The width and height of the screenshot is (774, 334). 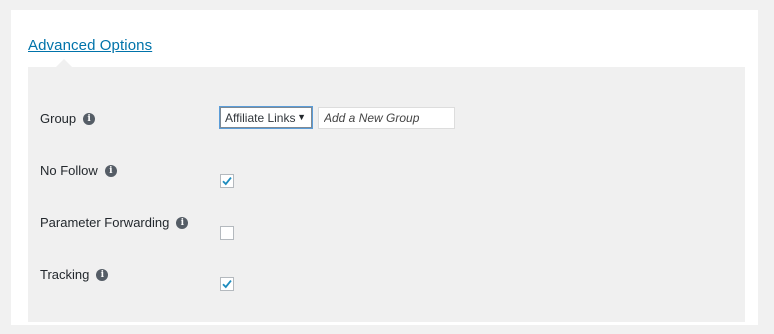 I want to click on new-group-input, so click(x=386, y=118).